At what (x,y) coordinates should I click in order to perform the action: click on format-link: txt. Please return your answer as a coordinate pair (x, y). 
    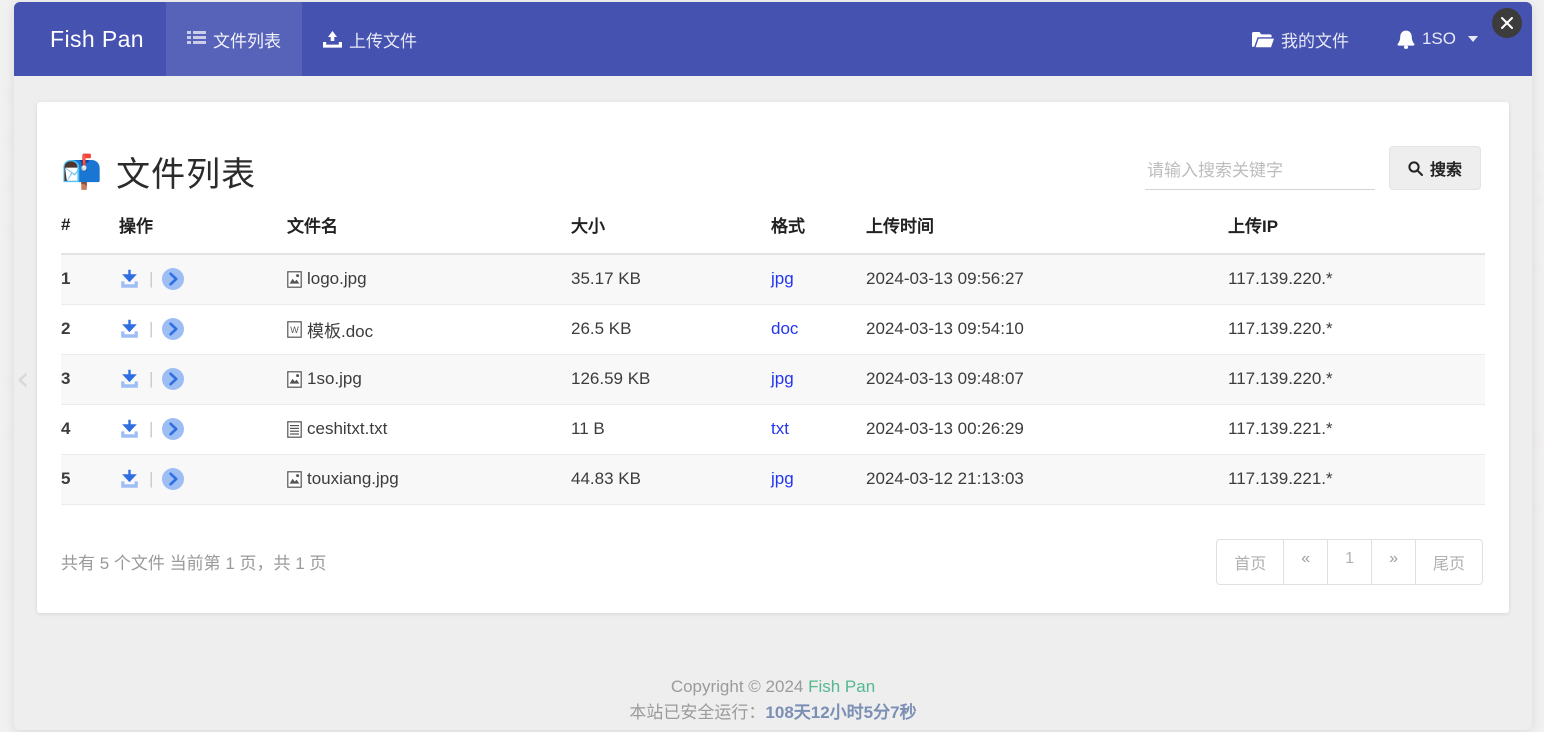
    Looking at the image, I should click on (780, 428).